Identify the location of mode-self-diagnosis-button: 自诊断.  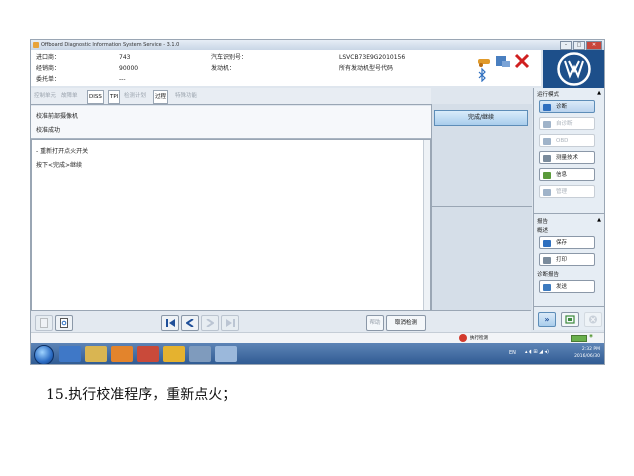
(567, 123).